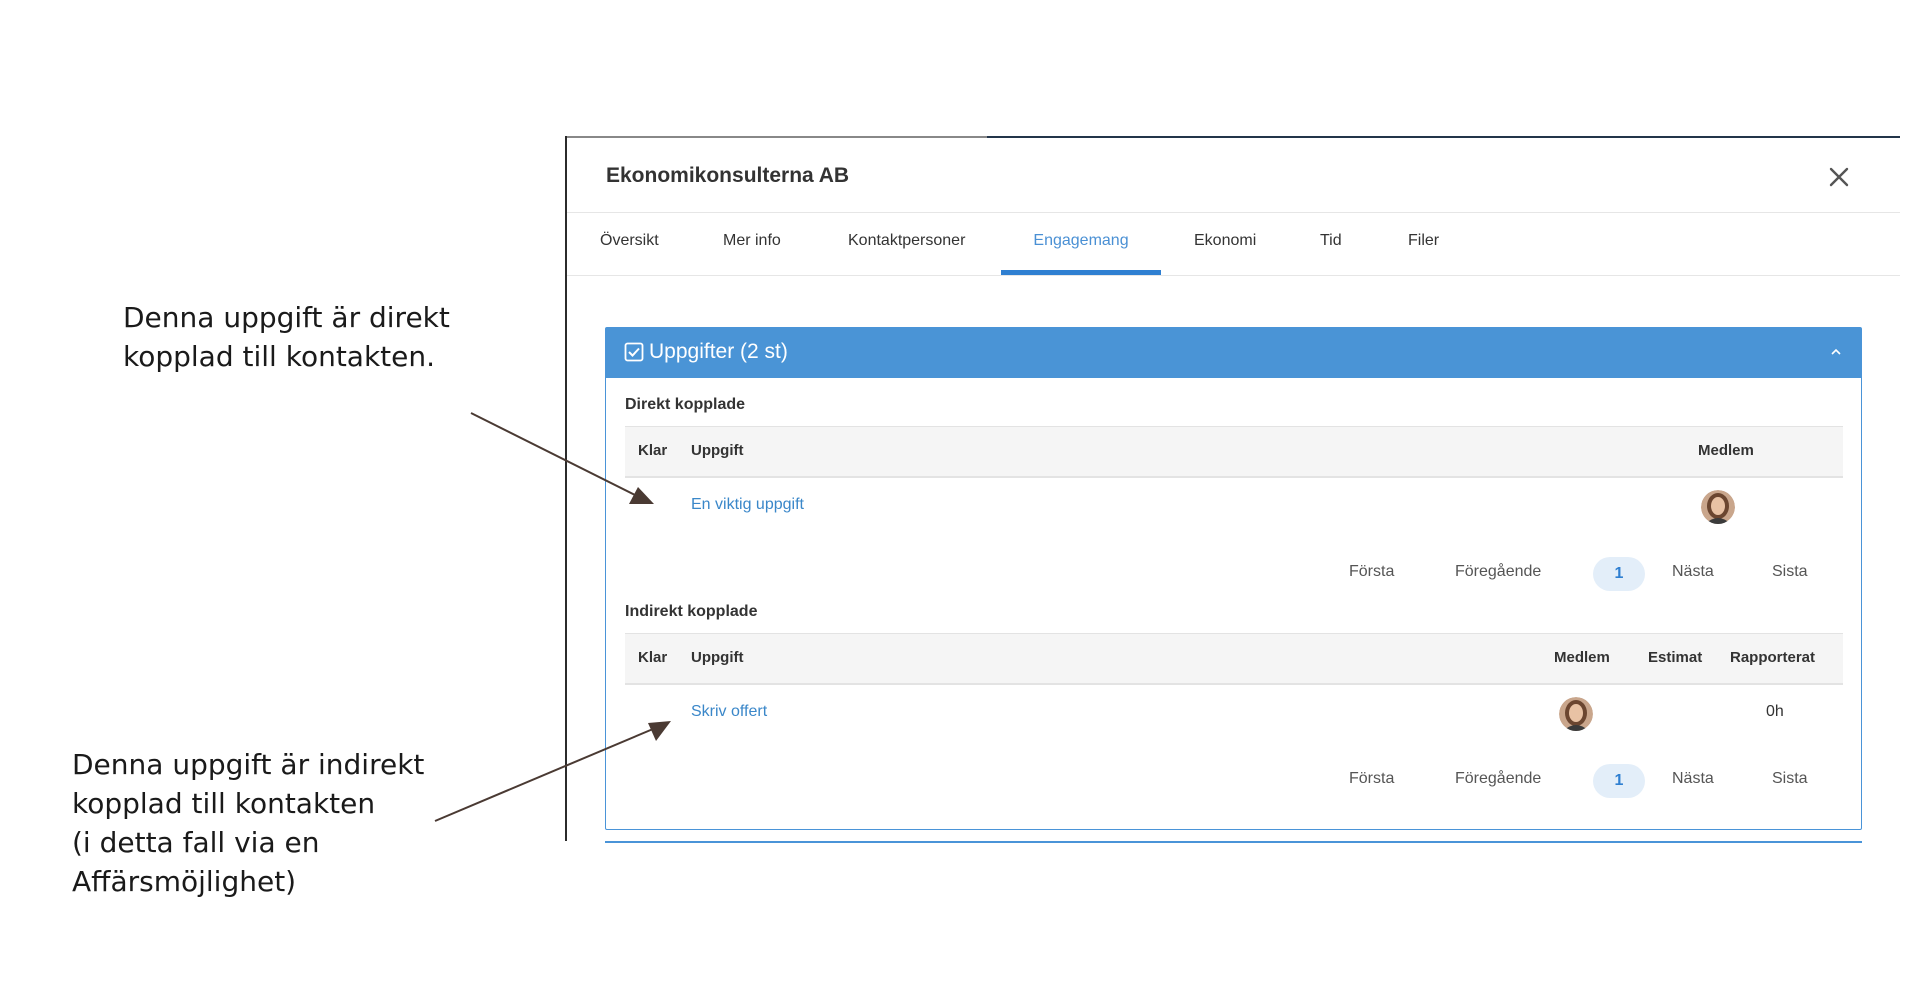 The image size is (1918, 1002). What do you see at coordinates (248, 764) in the screenshot?
I see `annotation-line: Denna uppgift är indirekt` at bounding box center [248, 764].